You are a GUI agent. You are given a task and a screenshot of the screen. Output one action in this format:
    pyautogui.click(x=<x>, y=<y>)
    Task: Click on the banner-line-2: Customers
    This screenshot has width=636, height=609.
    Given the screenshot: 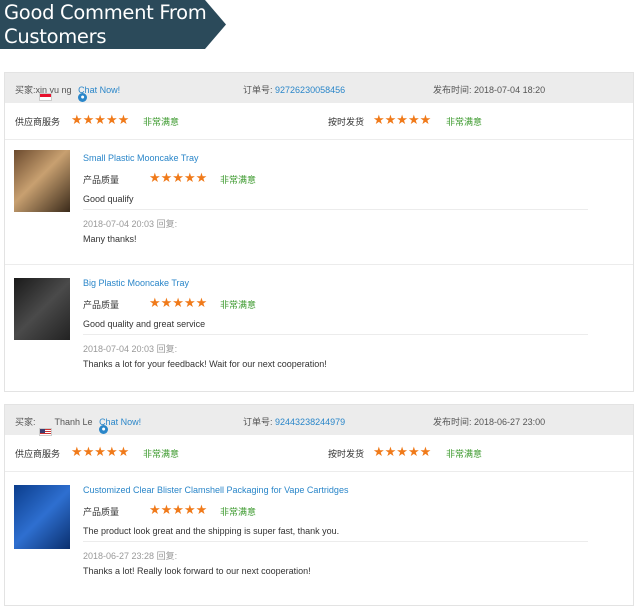 What is the action you would take?
    pyautogui.click(x=55, y=36)
    